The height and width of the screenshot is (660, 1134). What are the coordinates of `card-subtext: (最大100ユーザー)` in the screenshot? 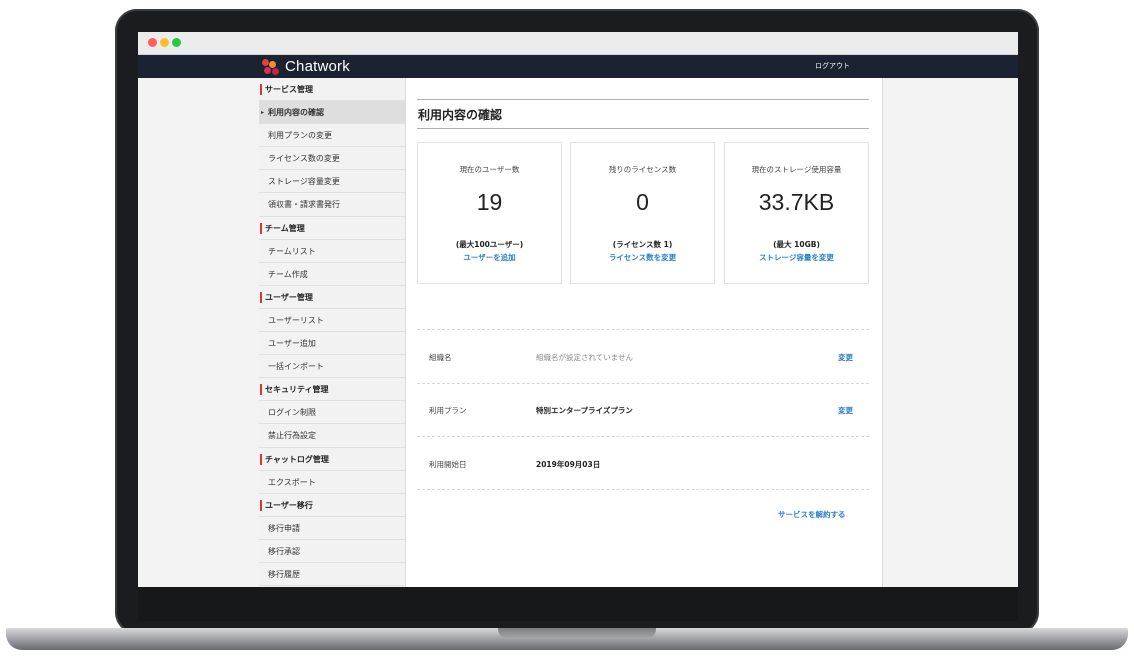 It's located at (489, 244).